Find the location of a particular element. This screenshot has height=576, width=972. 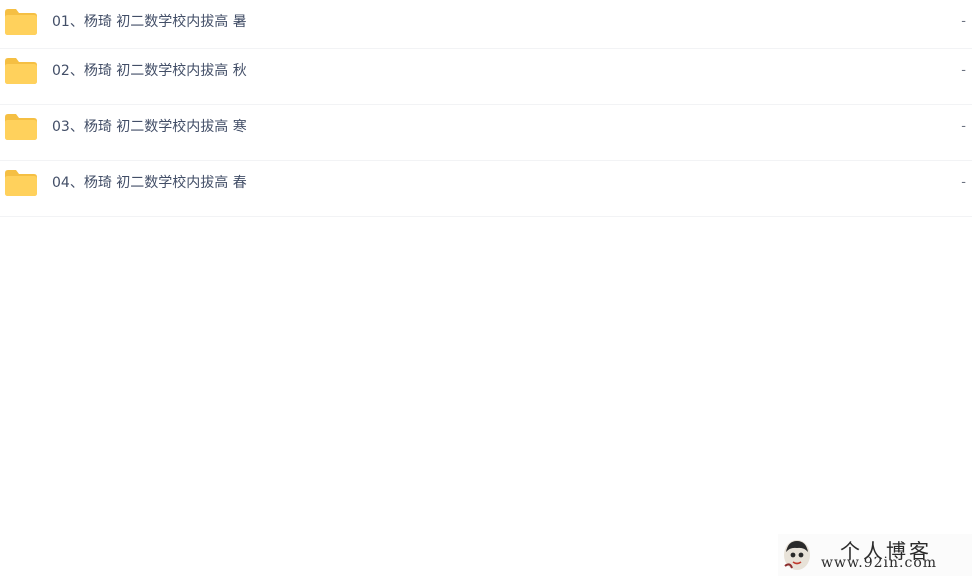

file-name: 01、杨琦 初二数学校内拔高 暑 is located at coordinates (149, 22).